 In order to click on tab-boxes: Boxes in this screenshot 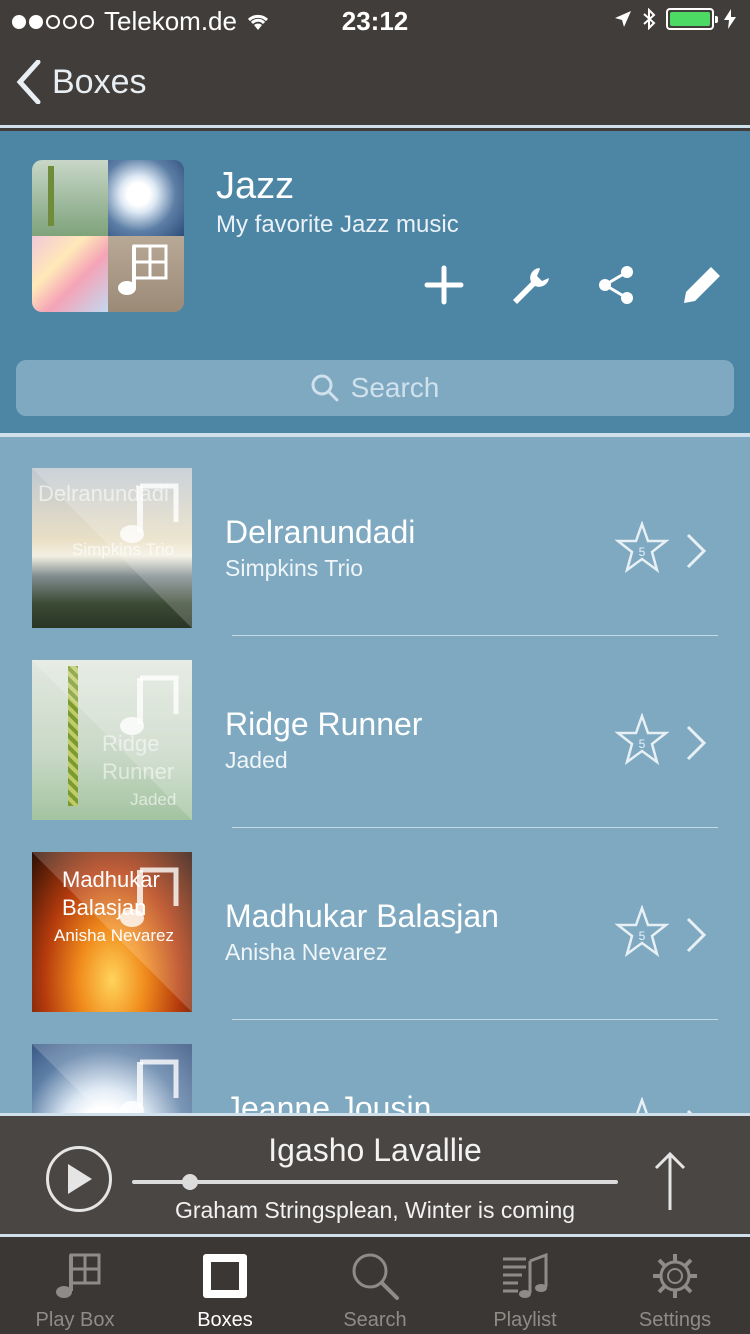, I will do `click(225, 1285)`.